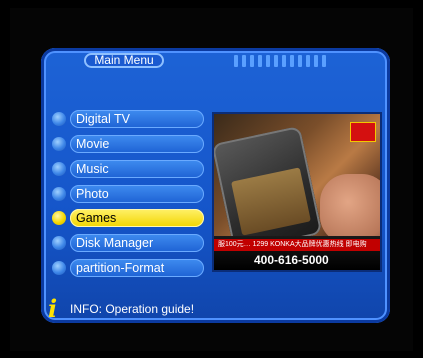 This screenshot has height=358, width=423. I want to click on info-bar: i INFO: Operation guide!, so click(123, 308).